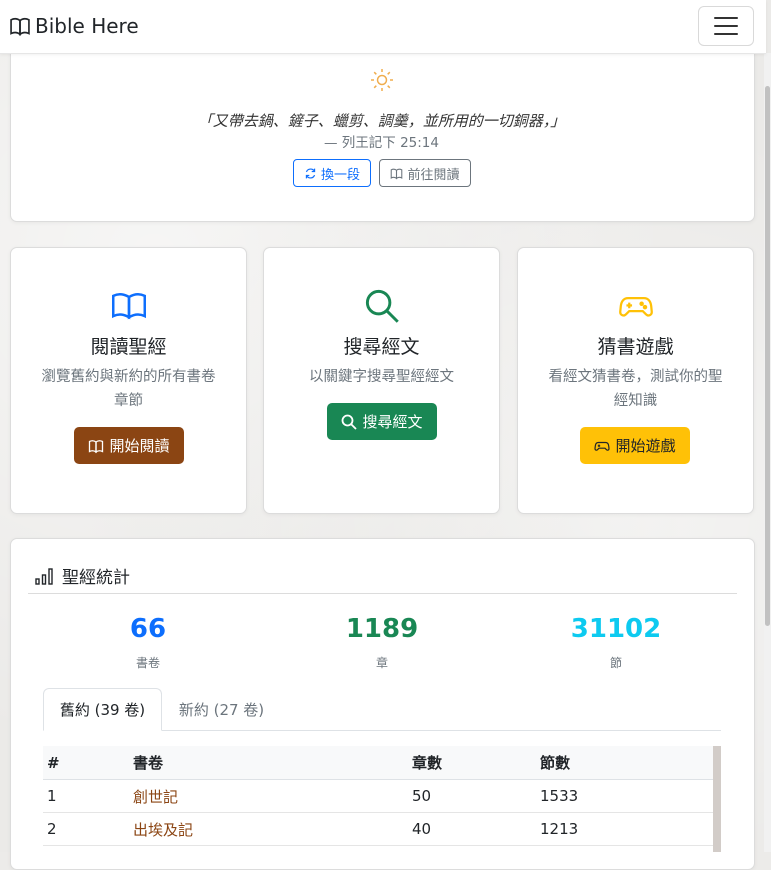 This screenshot has width=771, height=870. I want to click on stat-books: 66 書卷, so click(148, 642).